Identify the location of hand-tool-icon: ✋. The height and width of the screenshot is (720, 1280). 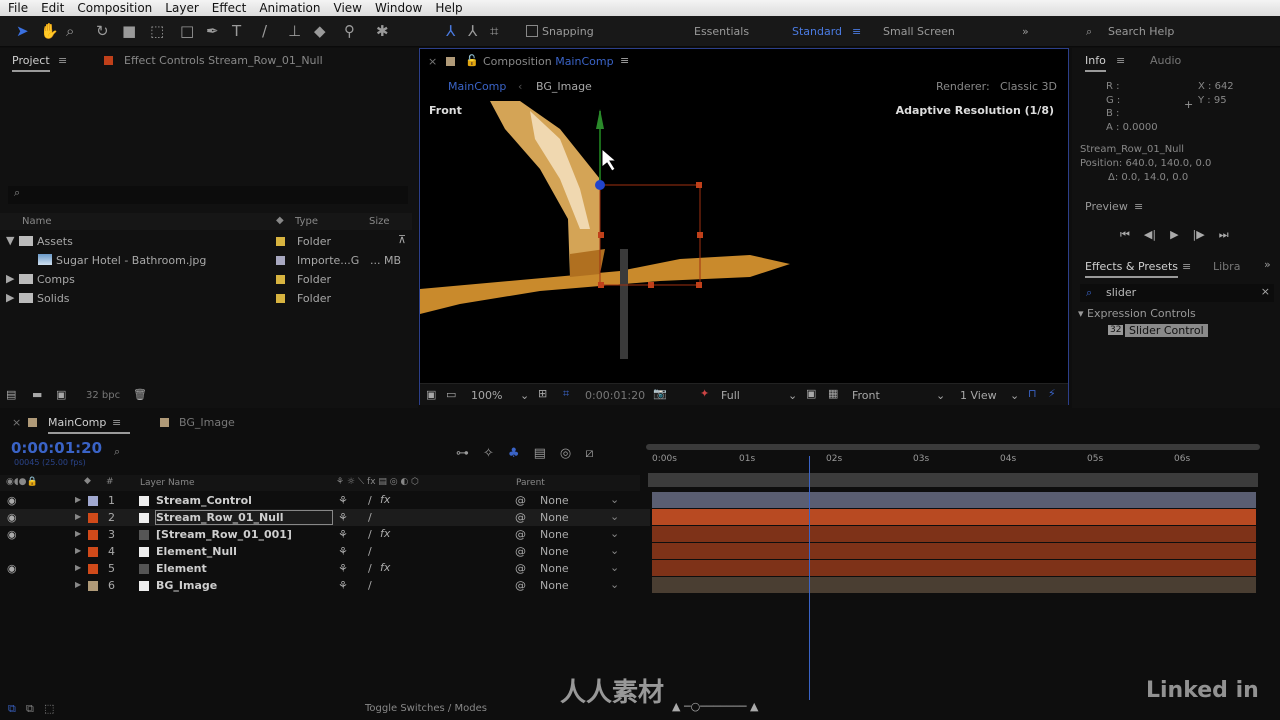
(49, 31).